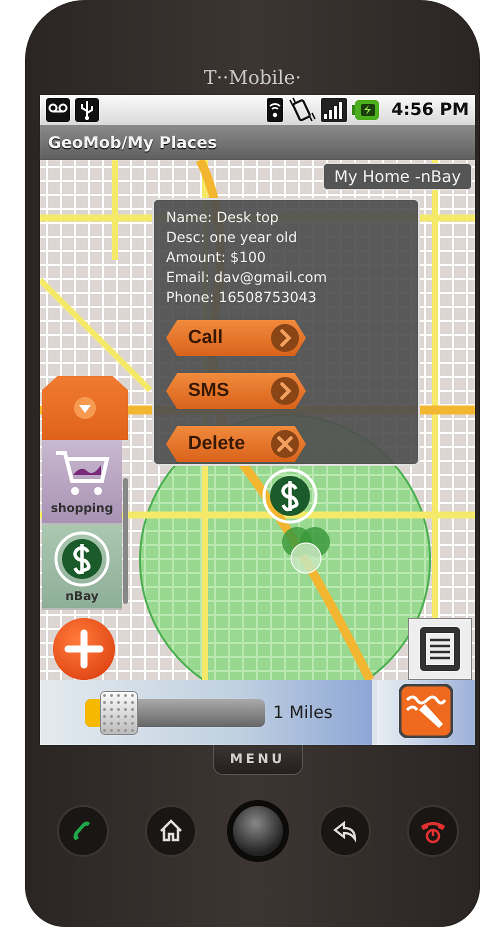 The width and height of the screenshot is (482, 927). I want to click on radius-slider, so click(175, 712).